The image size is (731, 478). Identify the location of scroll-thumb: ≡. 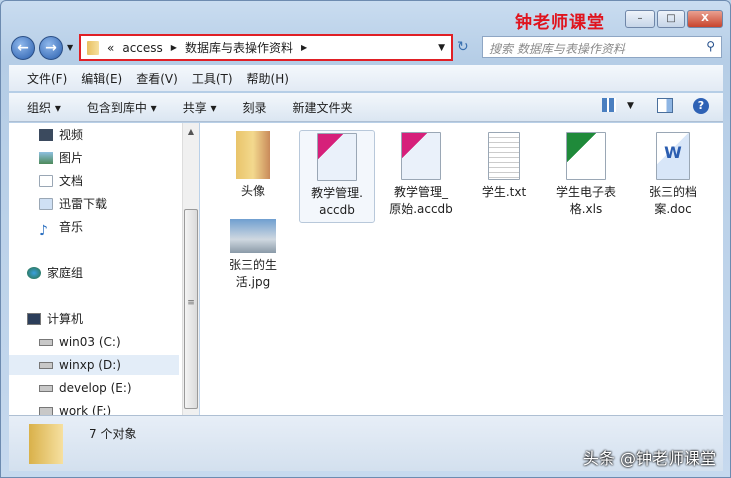
(191, 309).